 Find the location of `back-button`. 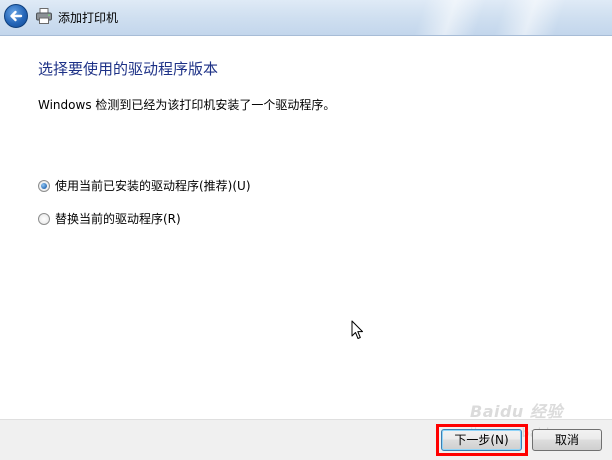

back-button is located at coordinates (16, 16).